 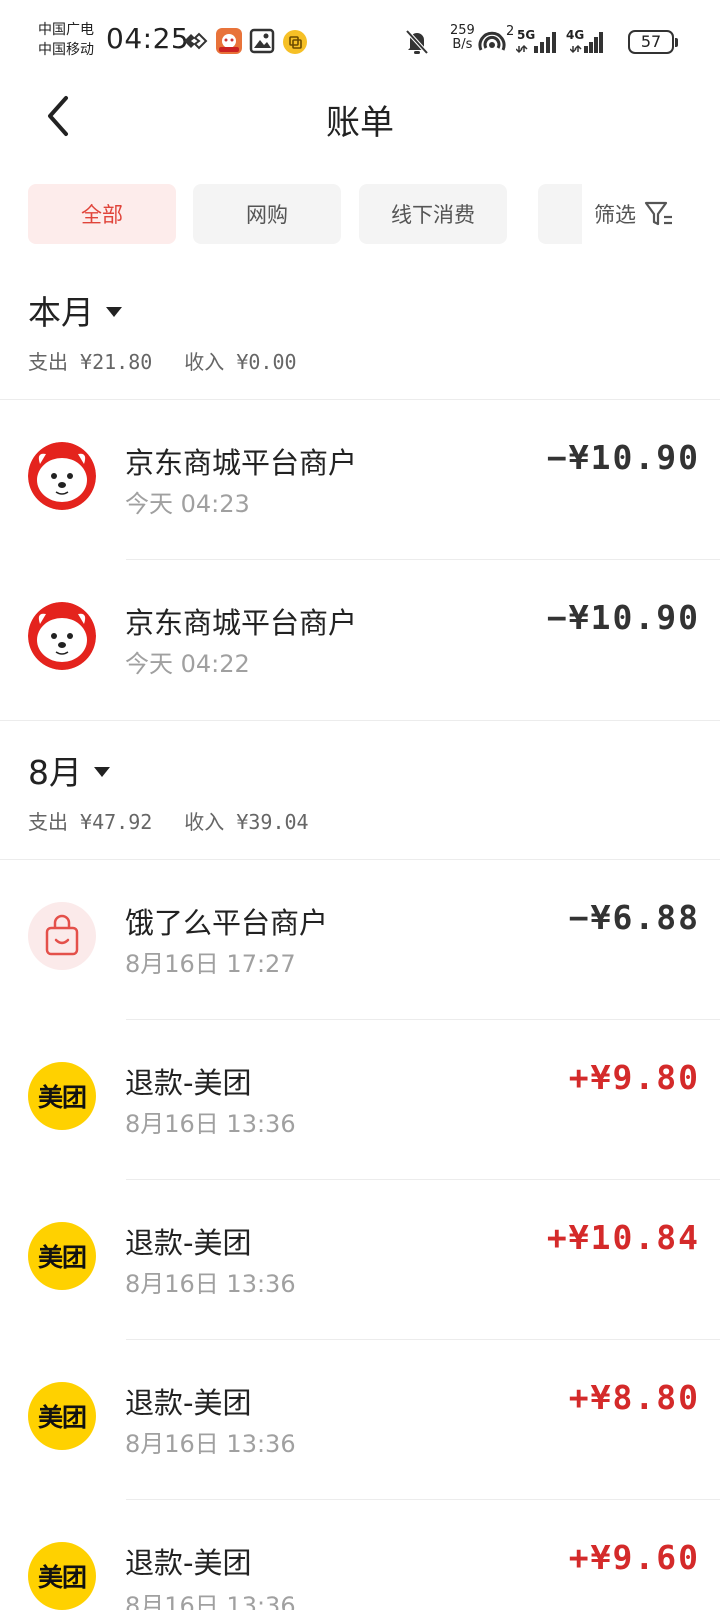 I want to click on merchant-name: 饿了么平台商户, so click(x=227, y=923).